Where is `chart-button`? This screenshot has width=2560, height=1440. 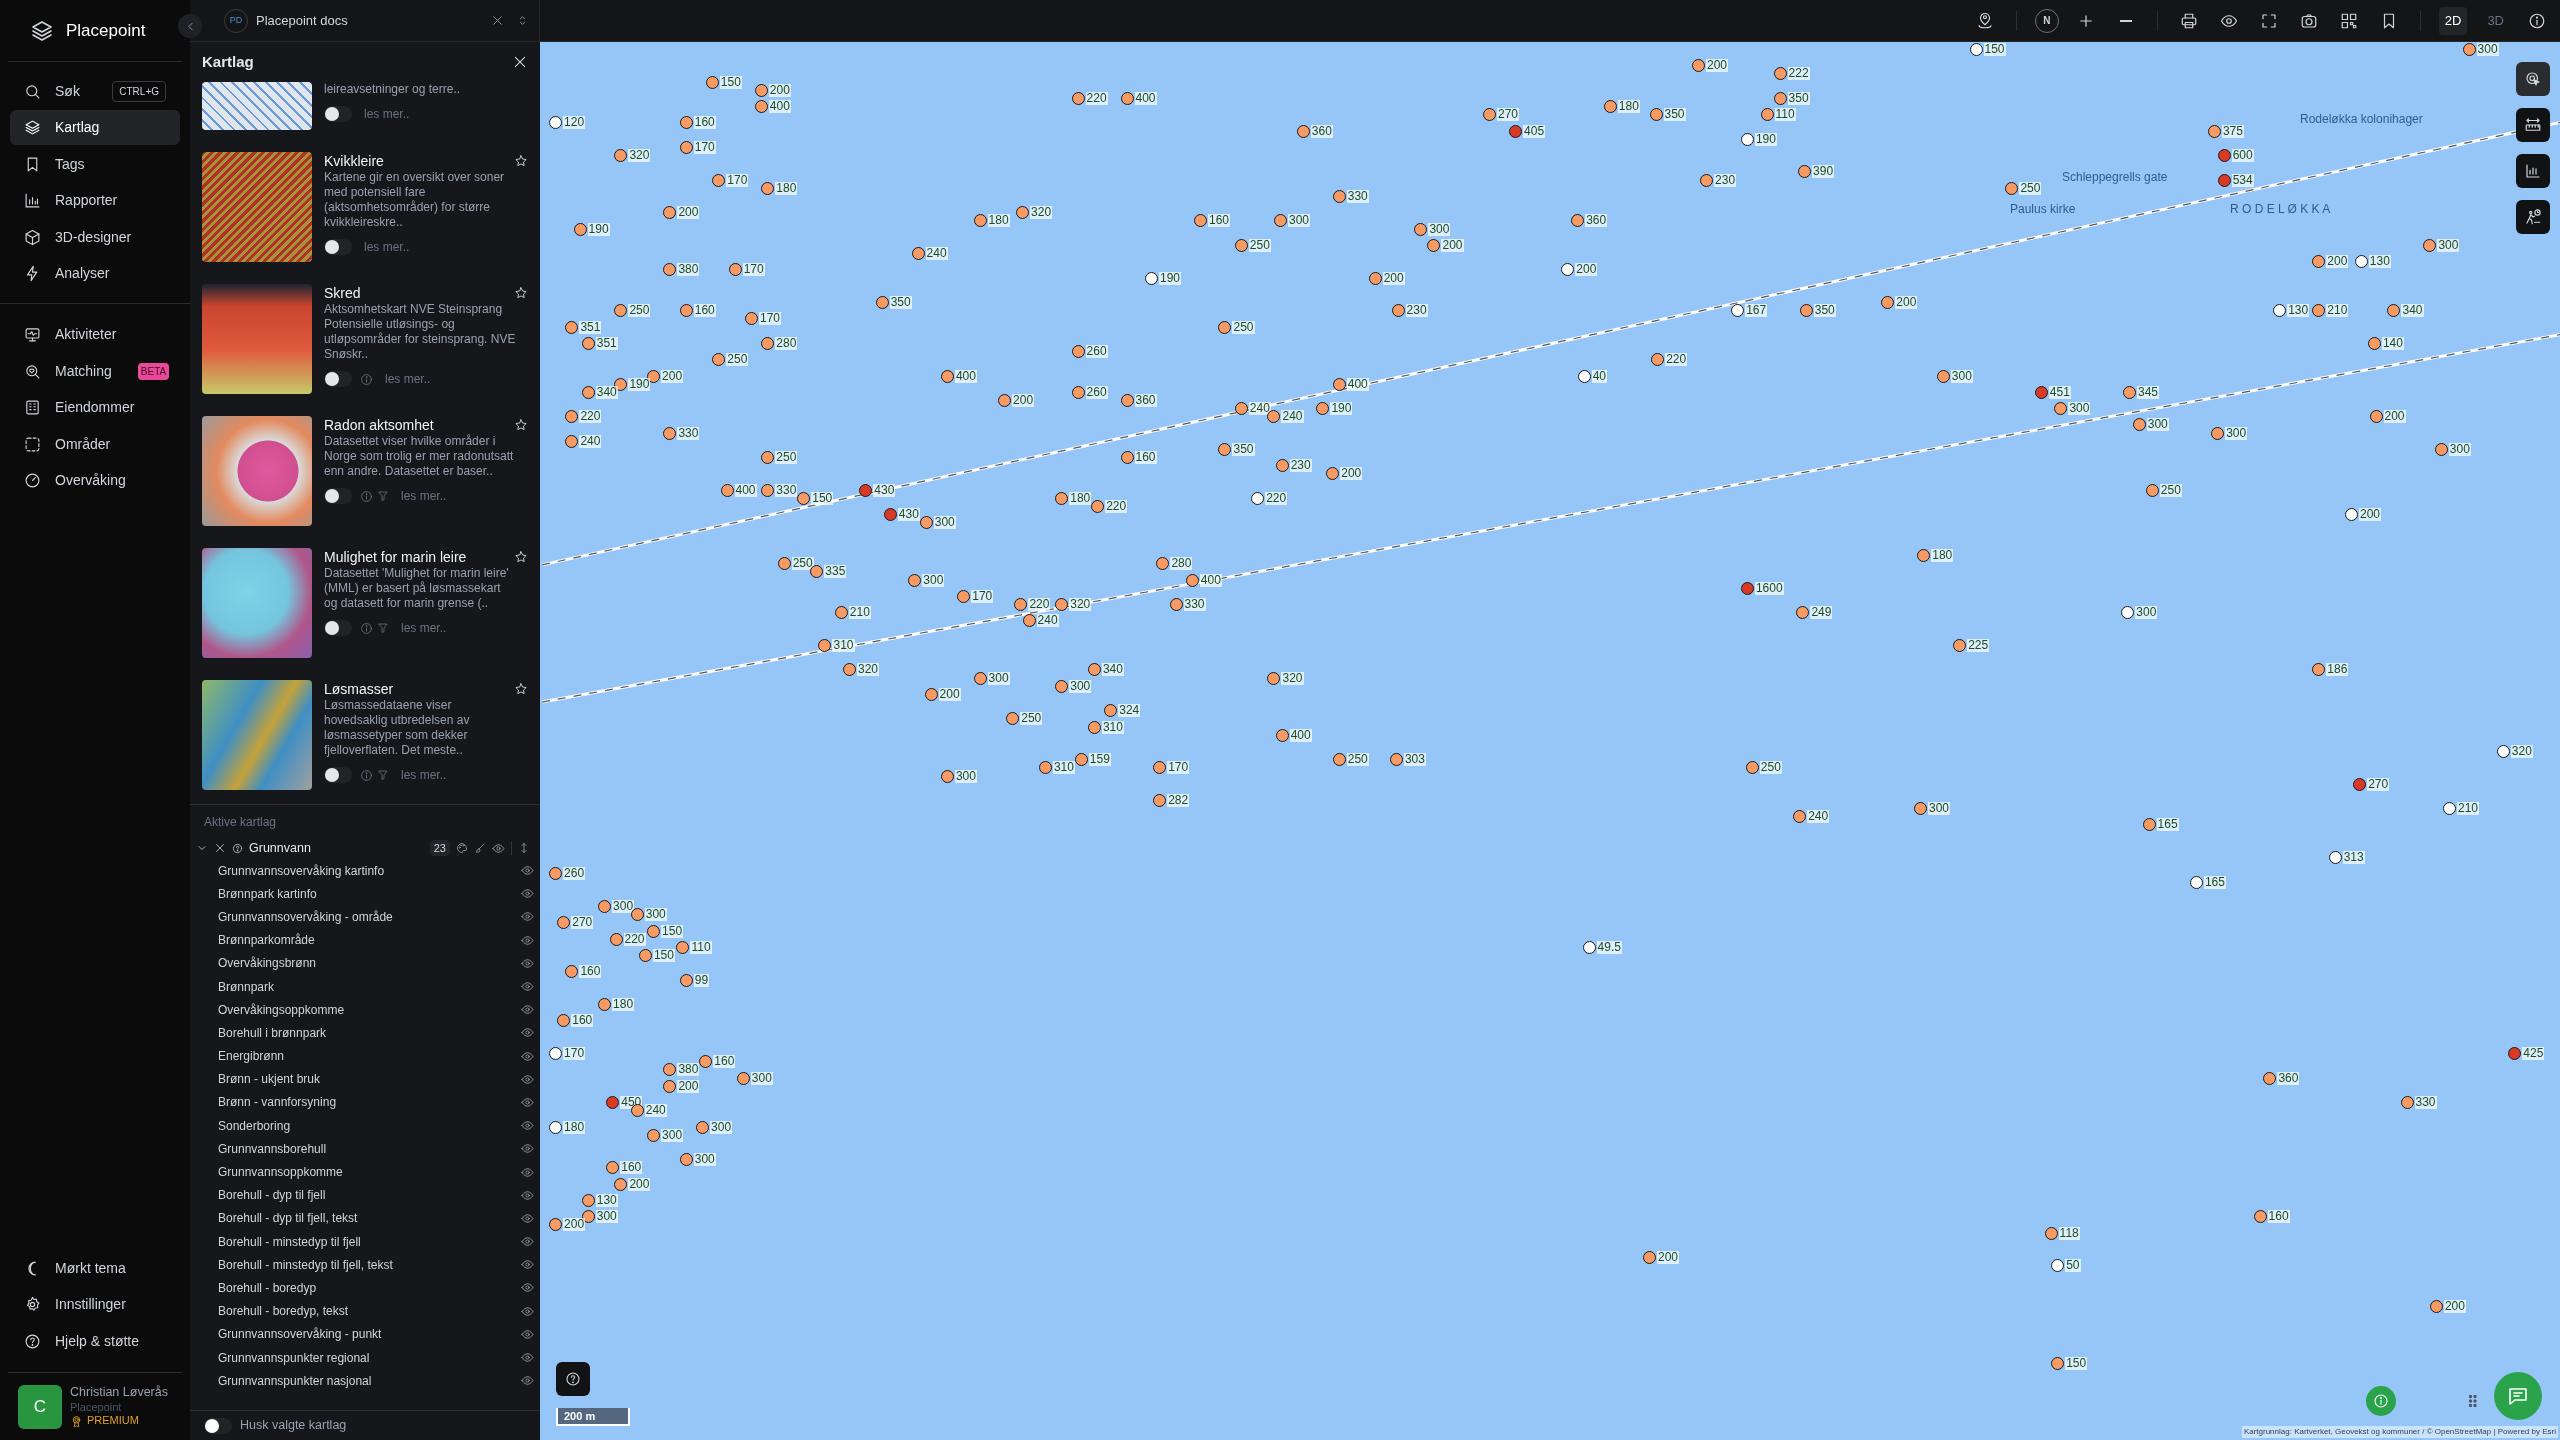 chart-button is located at coordinates (2533, 171).